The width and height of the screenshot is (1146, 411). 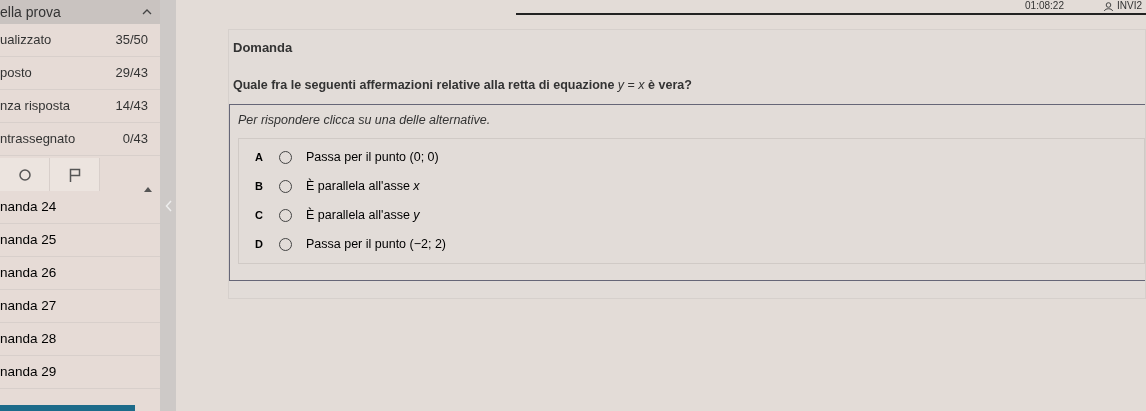 What do you see at coordinates (35, 106) in the screenshot?
I see `stat-label: nza risposta` at bounding box center [35, 106].